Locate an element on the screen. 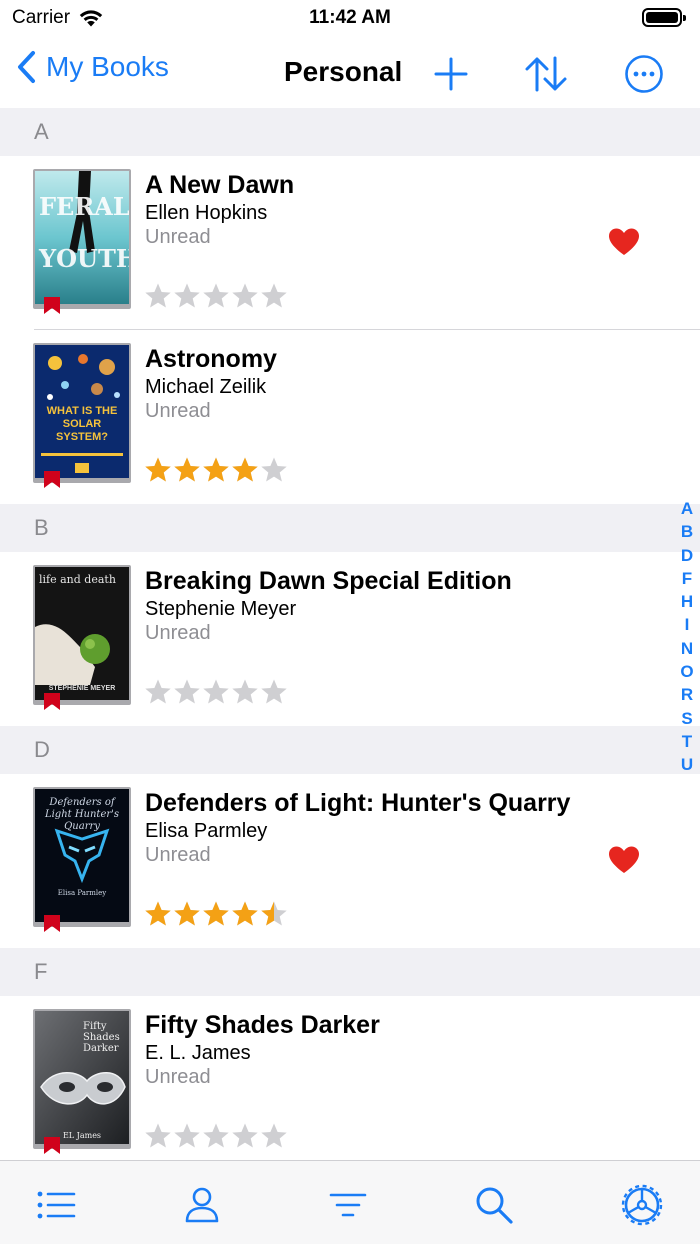 Image resolution: width=700 pixels, height=1244 pixels. book-author: E. L. James is located at coordinates (198, 1053).